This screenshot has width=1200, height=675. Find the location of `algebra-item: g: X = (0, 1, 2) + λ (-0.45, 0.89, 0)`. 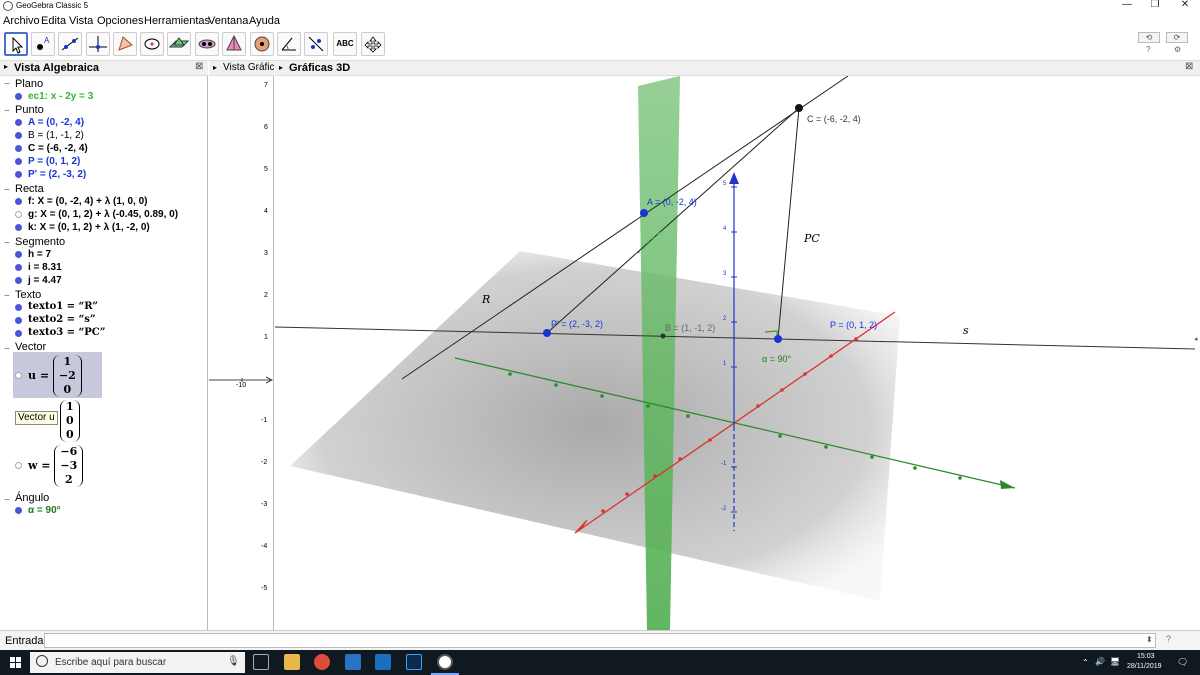

algebra-item: g: X = (0, 1, 2) + λ (-0.45, 0.89, 0) is located at coordinates (103, 214).